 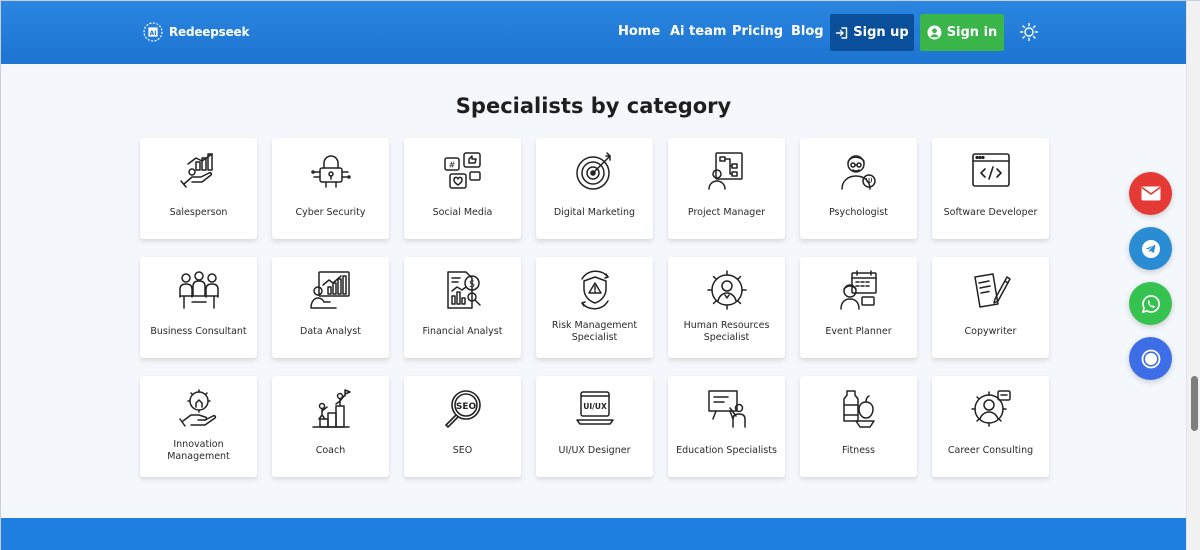 I want to click on category-label: Social Media, so click(x=462, y=212).